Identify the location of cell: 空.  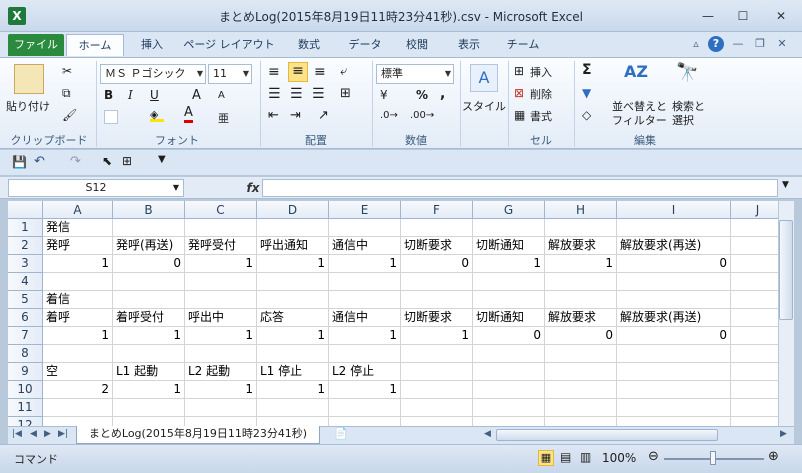
(78, 372).